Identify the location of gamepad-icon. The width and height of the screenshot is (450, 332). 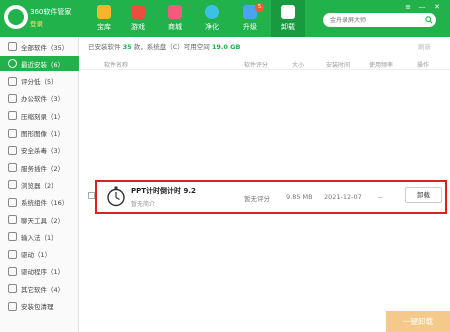
(138, 12).